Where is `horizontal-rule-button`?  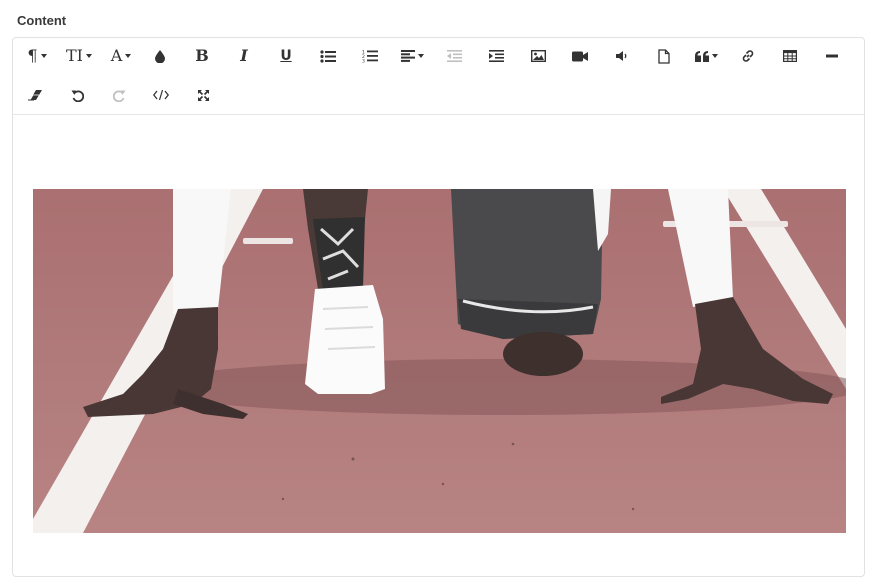 horizontal-rule-button is located at coordinates (832, 56).